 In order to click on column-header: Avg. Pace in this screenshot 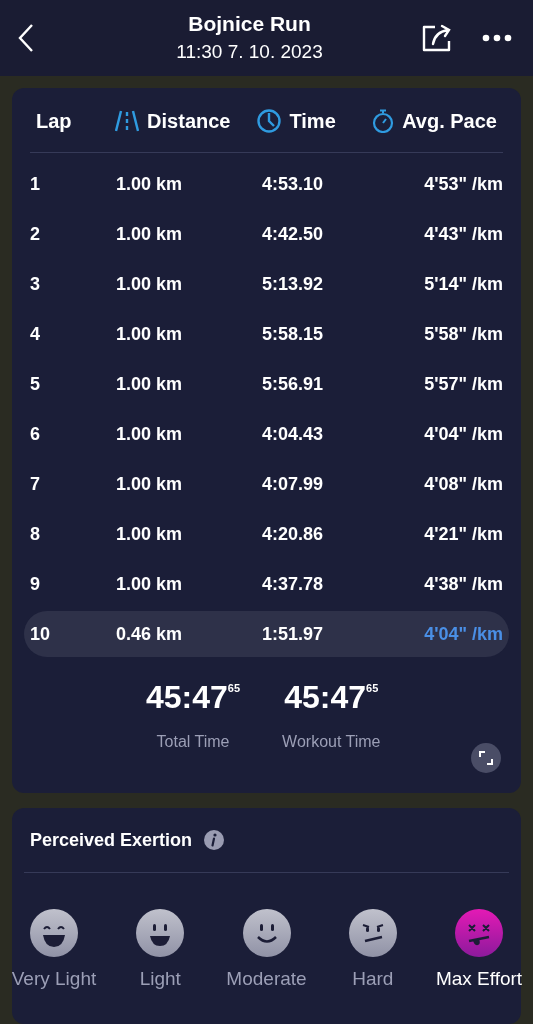, I will do `click(449, 122)`.